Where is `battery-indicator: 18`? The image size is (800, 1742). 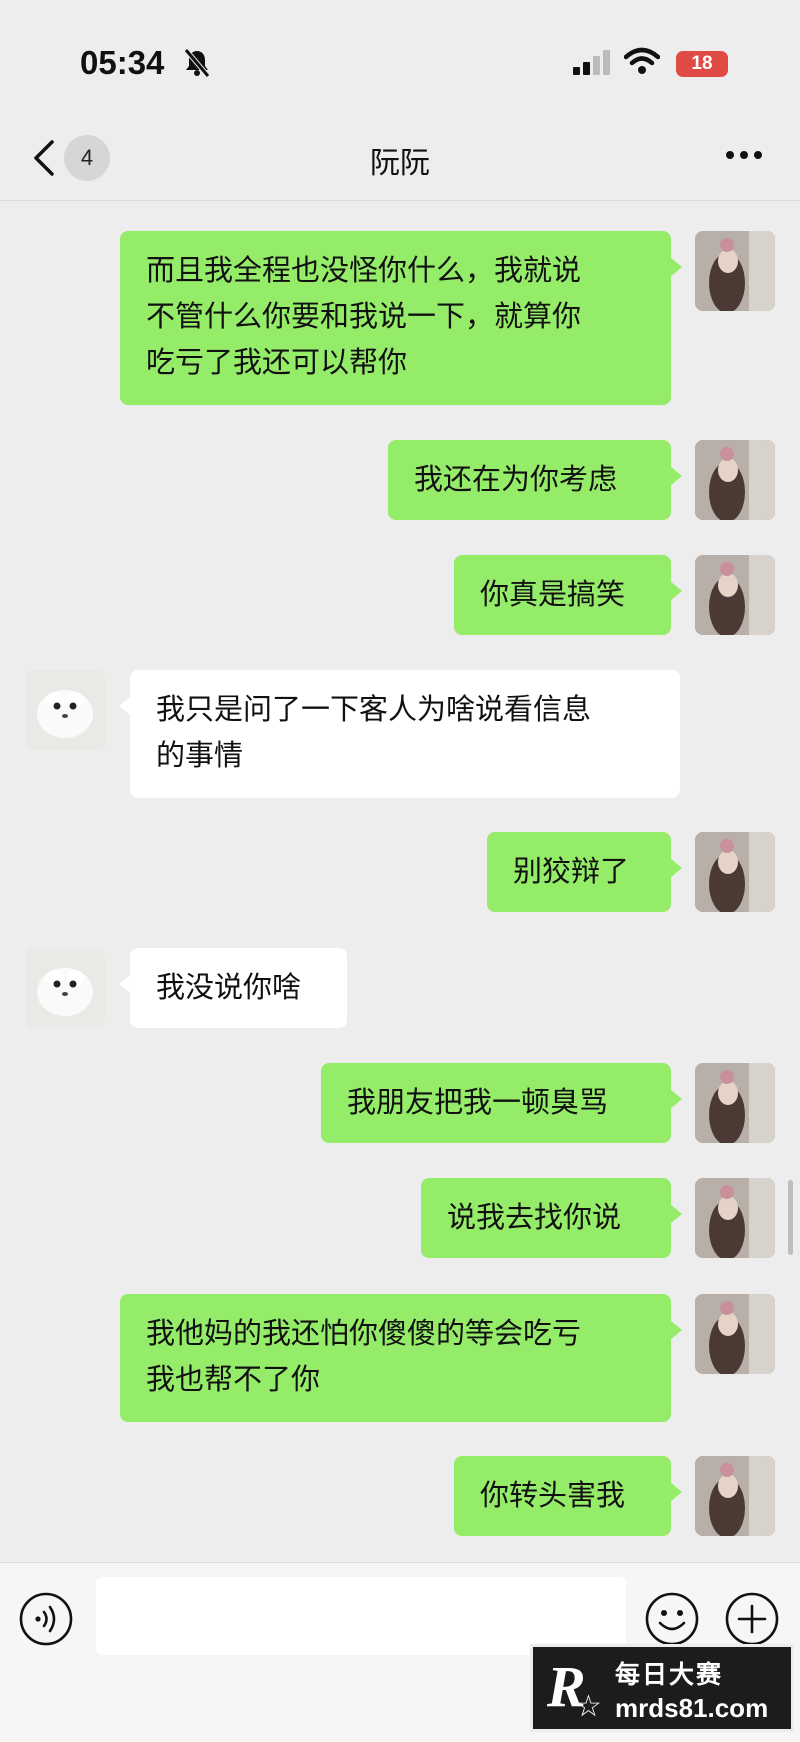 battery-indicator: 18 is located at coordinates (702, 64).